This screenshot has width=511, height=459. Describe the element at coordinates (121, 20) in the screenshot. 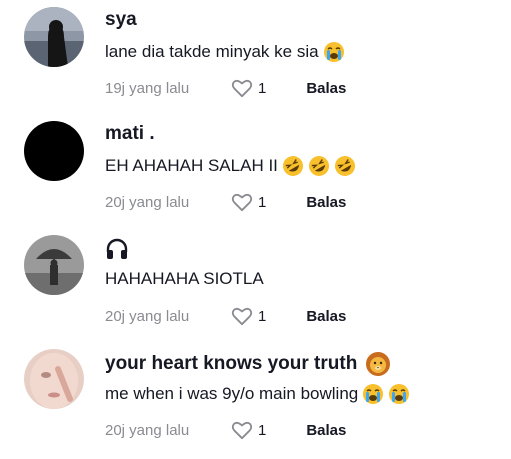

I see `username: sya` at that location.